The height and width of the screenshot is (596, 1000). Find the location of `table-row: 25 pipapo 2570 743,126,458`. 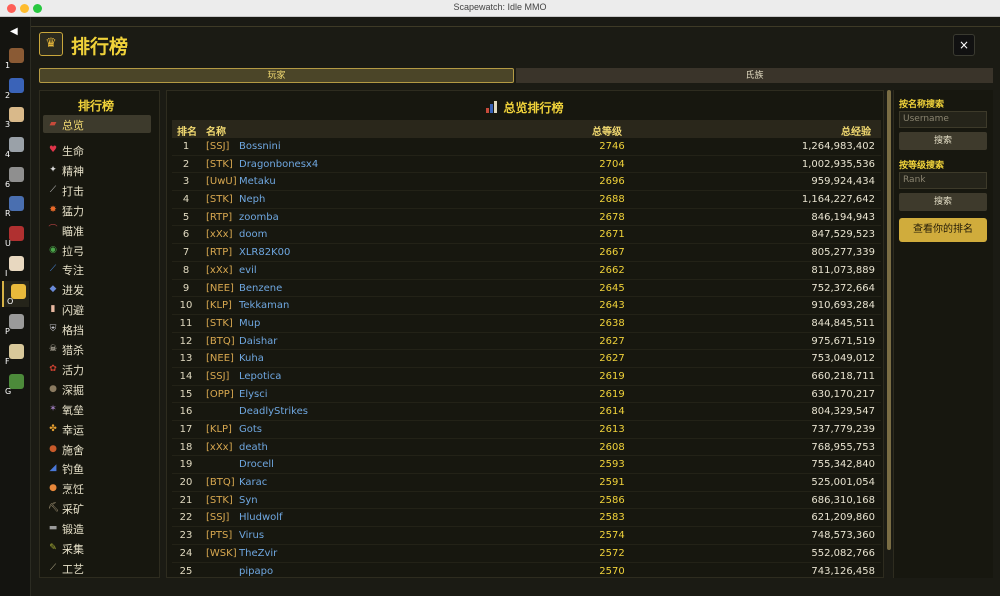

table-row: 25 pipapo 2570 743,126,458 is located at coordinates (526, 570).